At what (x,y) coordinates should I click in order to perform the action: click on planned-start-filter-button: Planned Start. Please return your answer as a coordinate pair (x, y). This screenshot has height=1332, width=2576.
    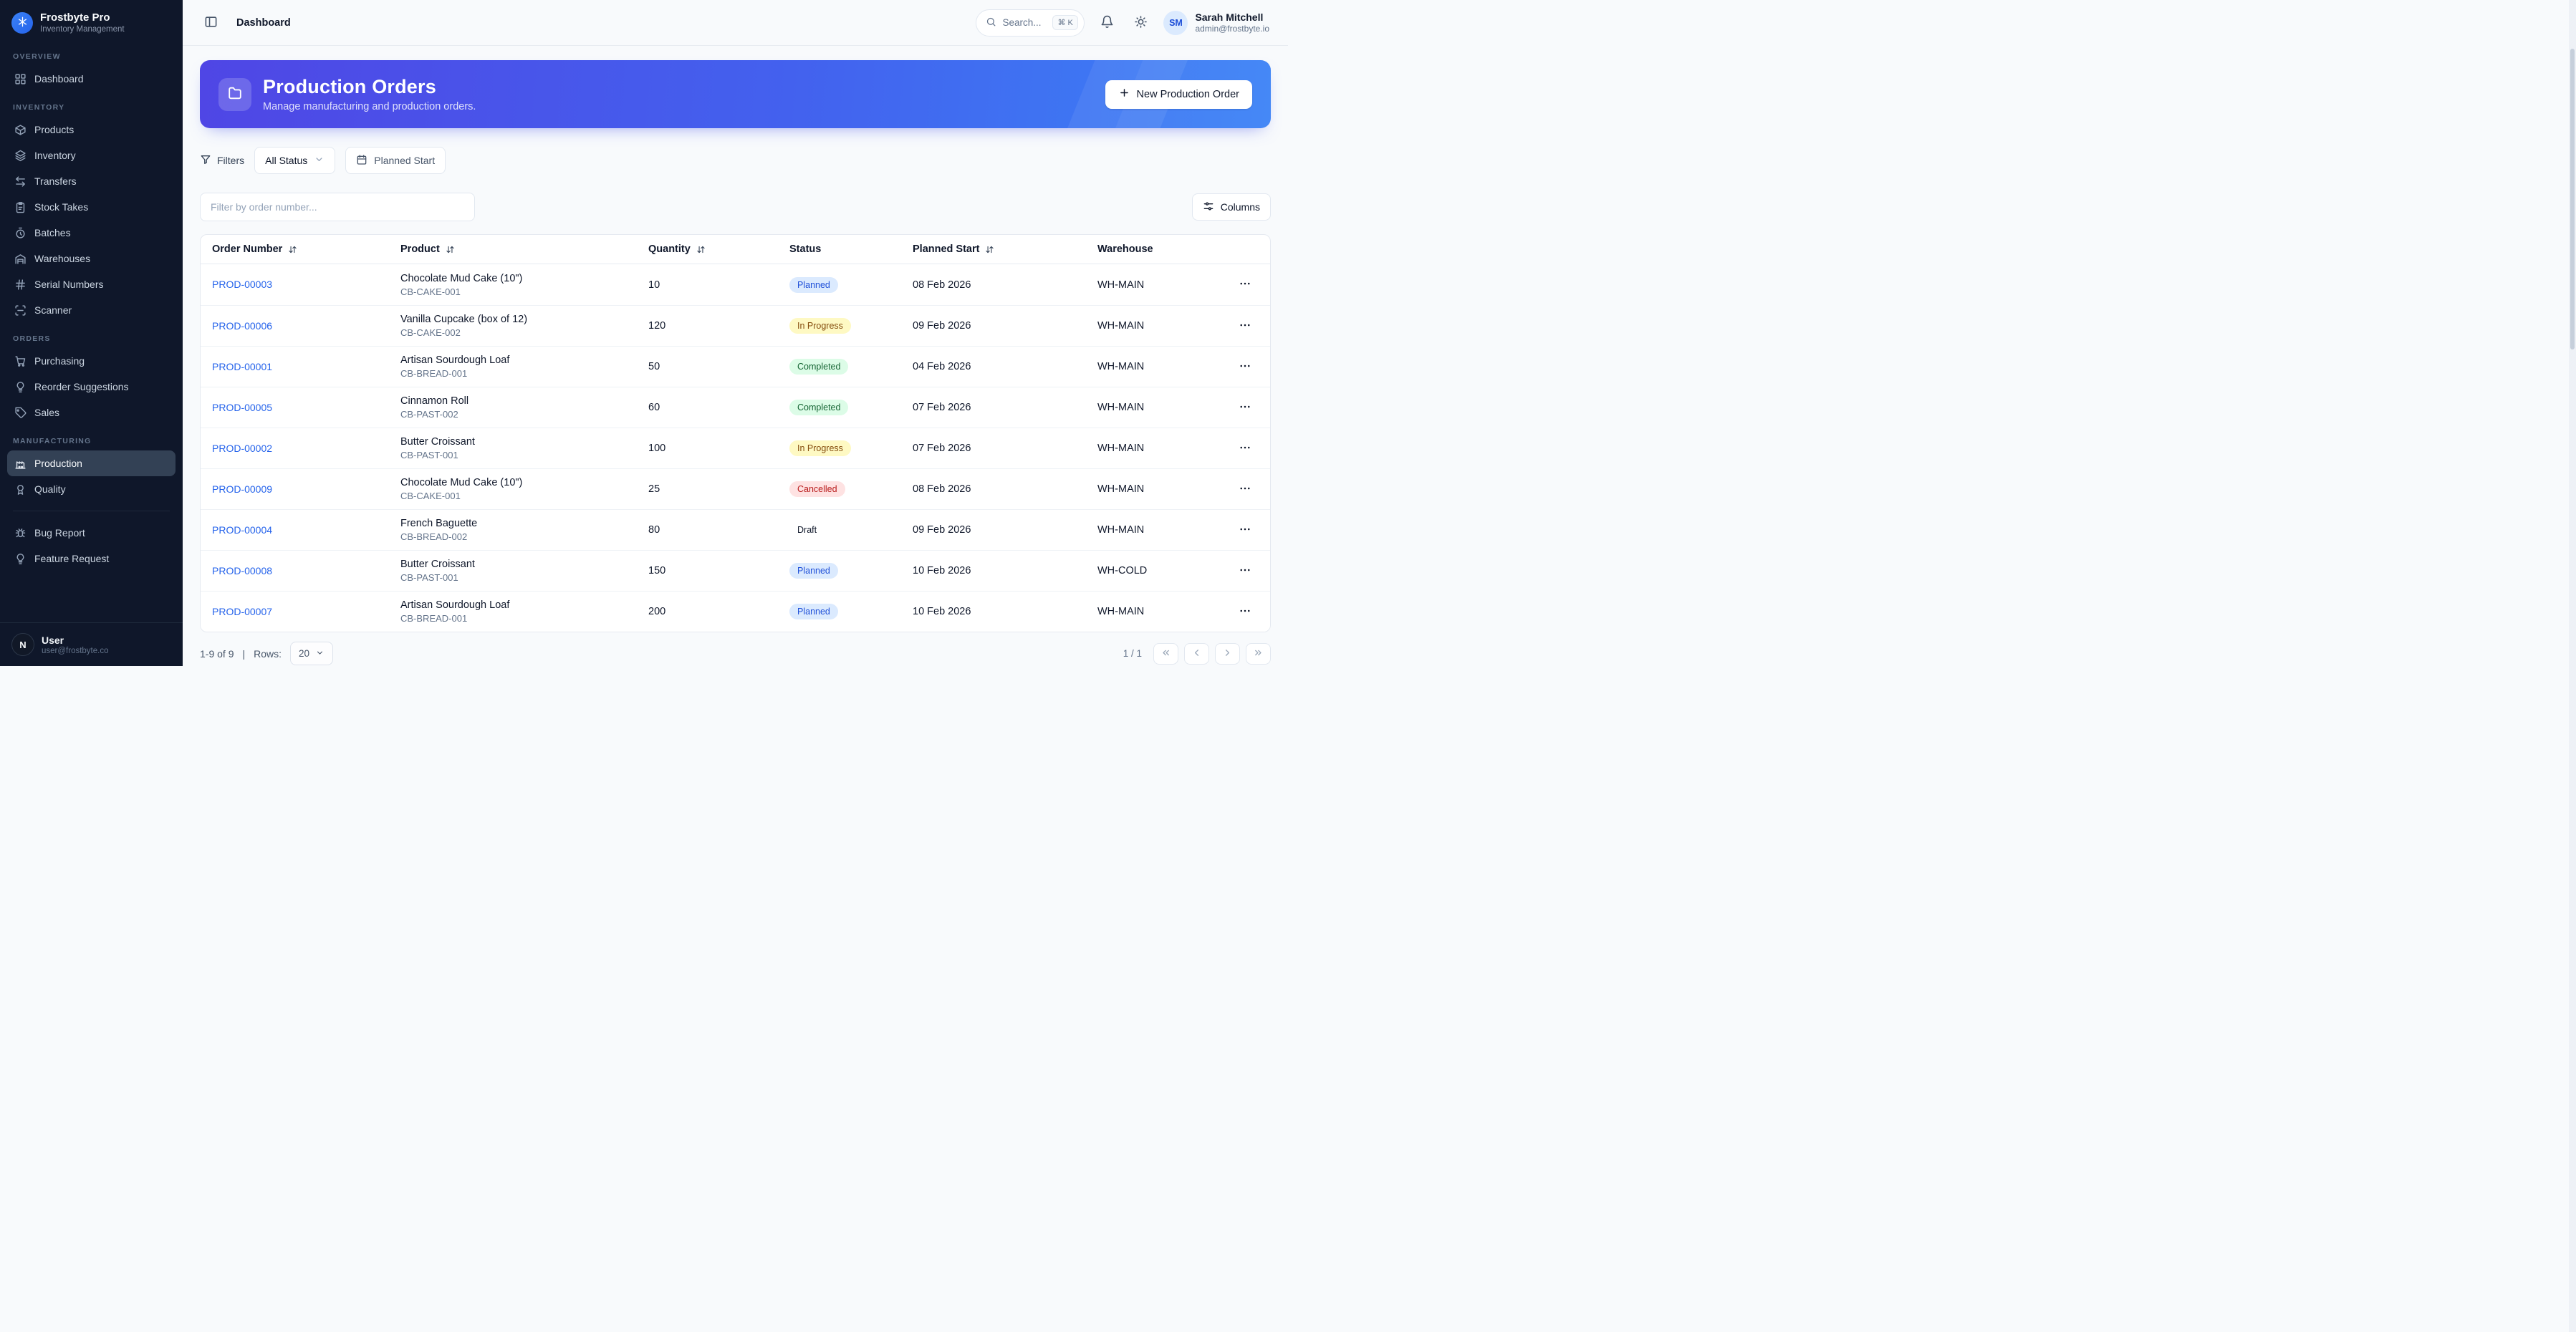
    Looking at the image, I should click on (395, 160).